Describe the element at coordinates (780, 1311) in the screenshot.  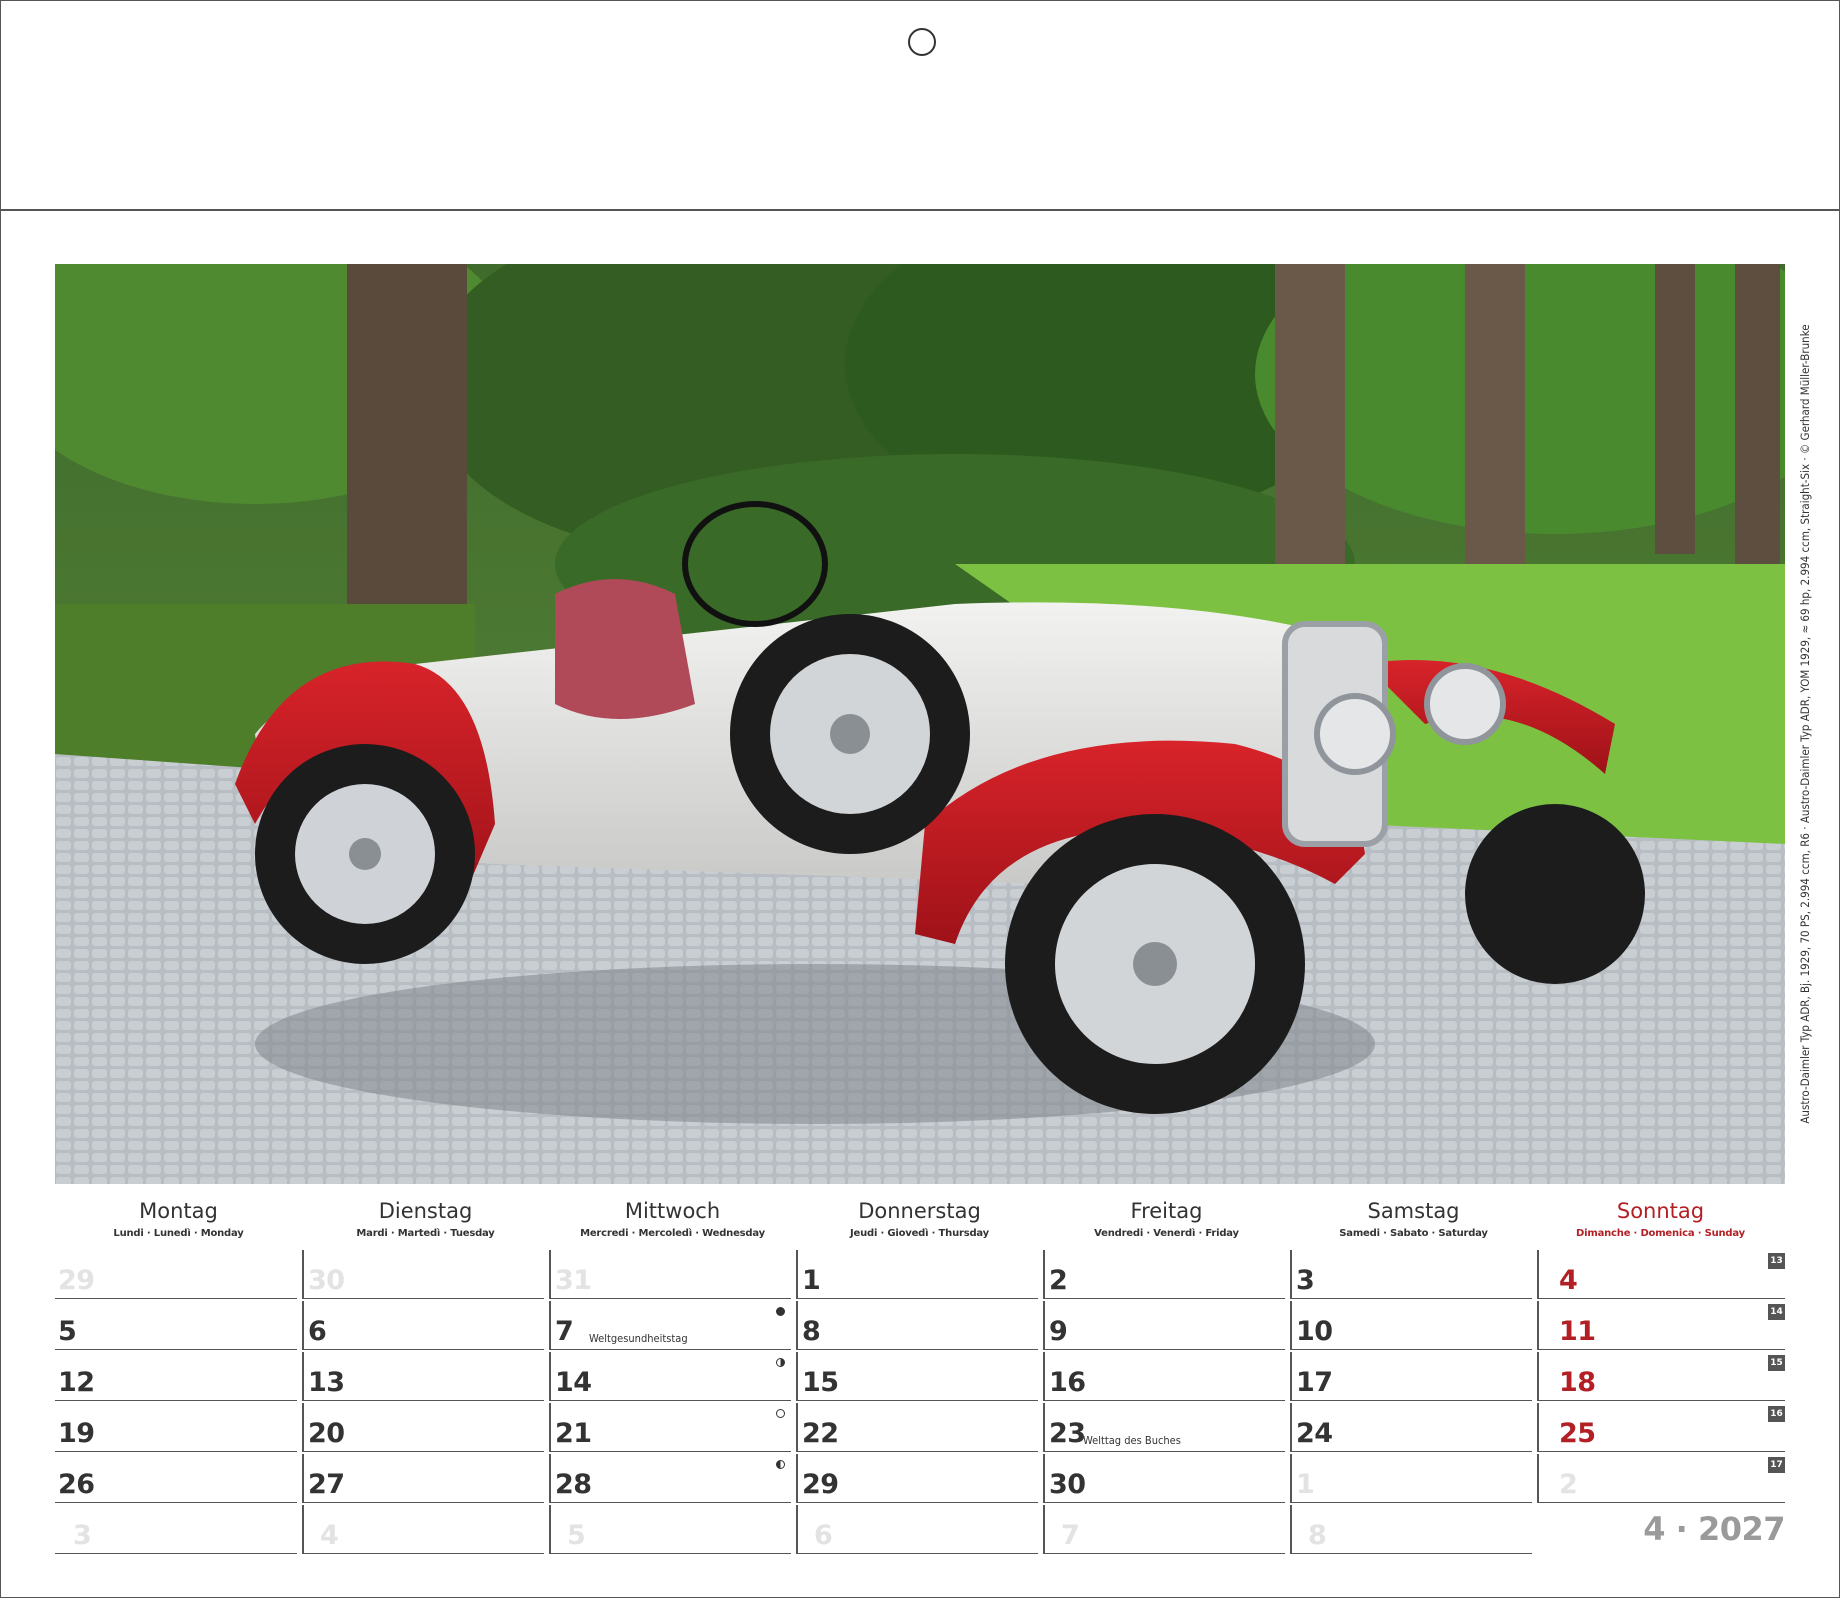
I see `new-moon-icon` at that location.